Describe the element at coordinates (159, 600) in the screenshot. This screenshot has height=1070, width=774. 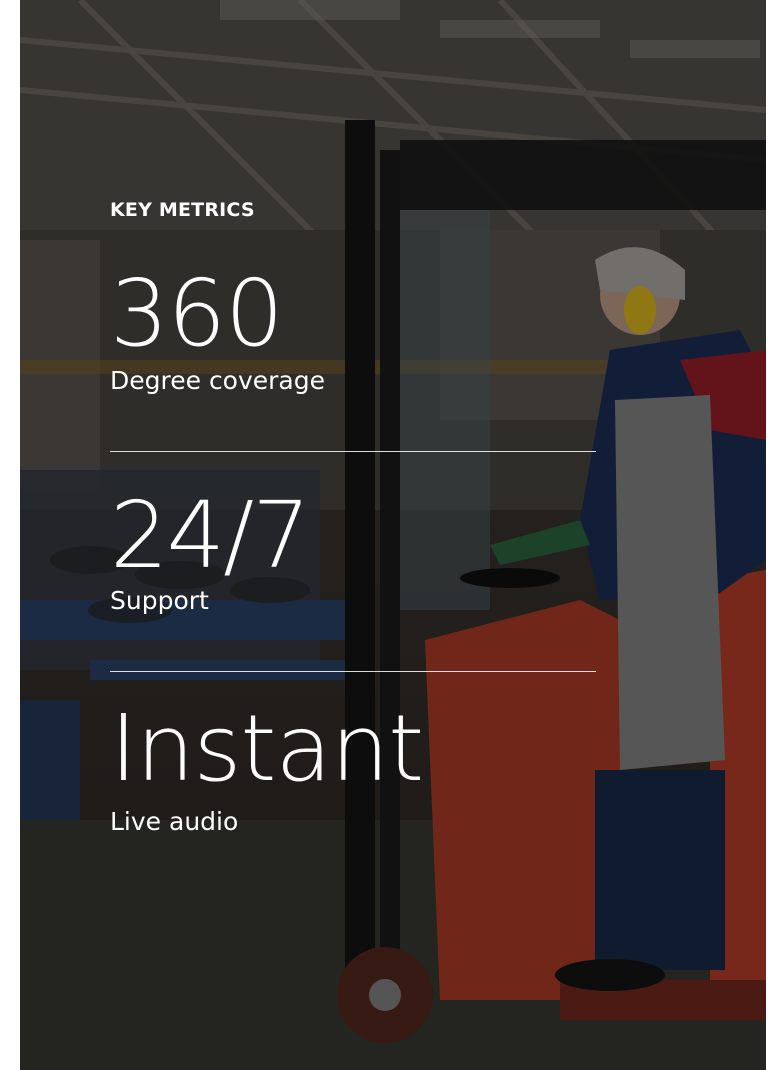
I see `metric-label: Support` at that location.